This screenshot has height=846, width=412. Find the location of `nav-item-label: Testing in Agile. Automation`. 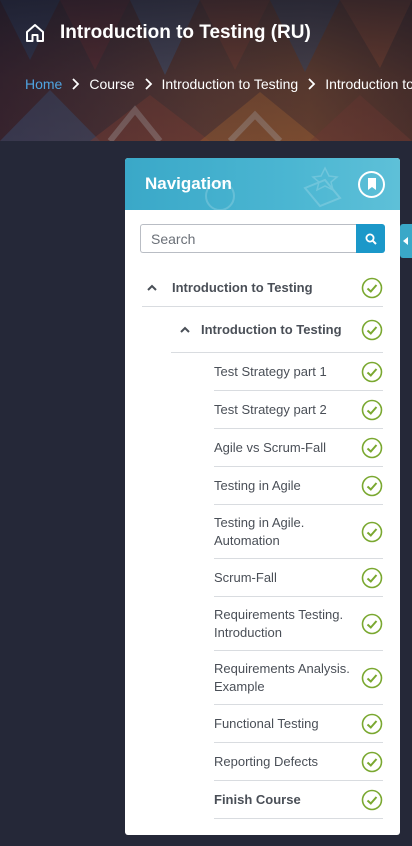

nav-item-label: Testing in Agile. Automation is located at coordinates (259, 531).